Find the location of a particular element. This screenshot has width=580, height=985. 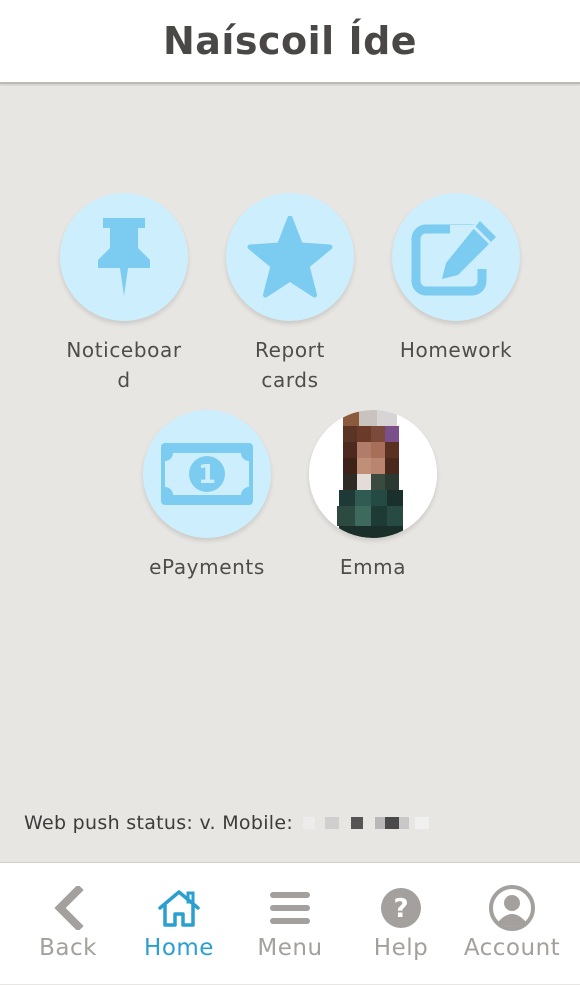

hamburger-icon is located at coordinates (290, 908).